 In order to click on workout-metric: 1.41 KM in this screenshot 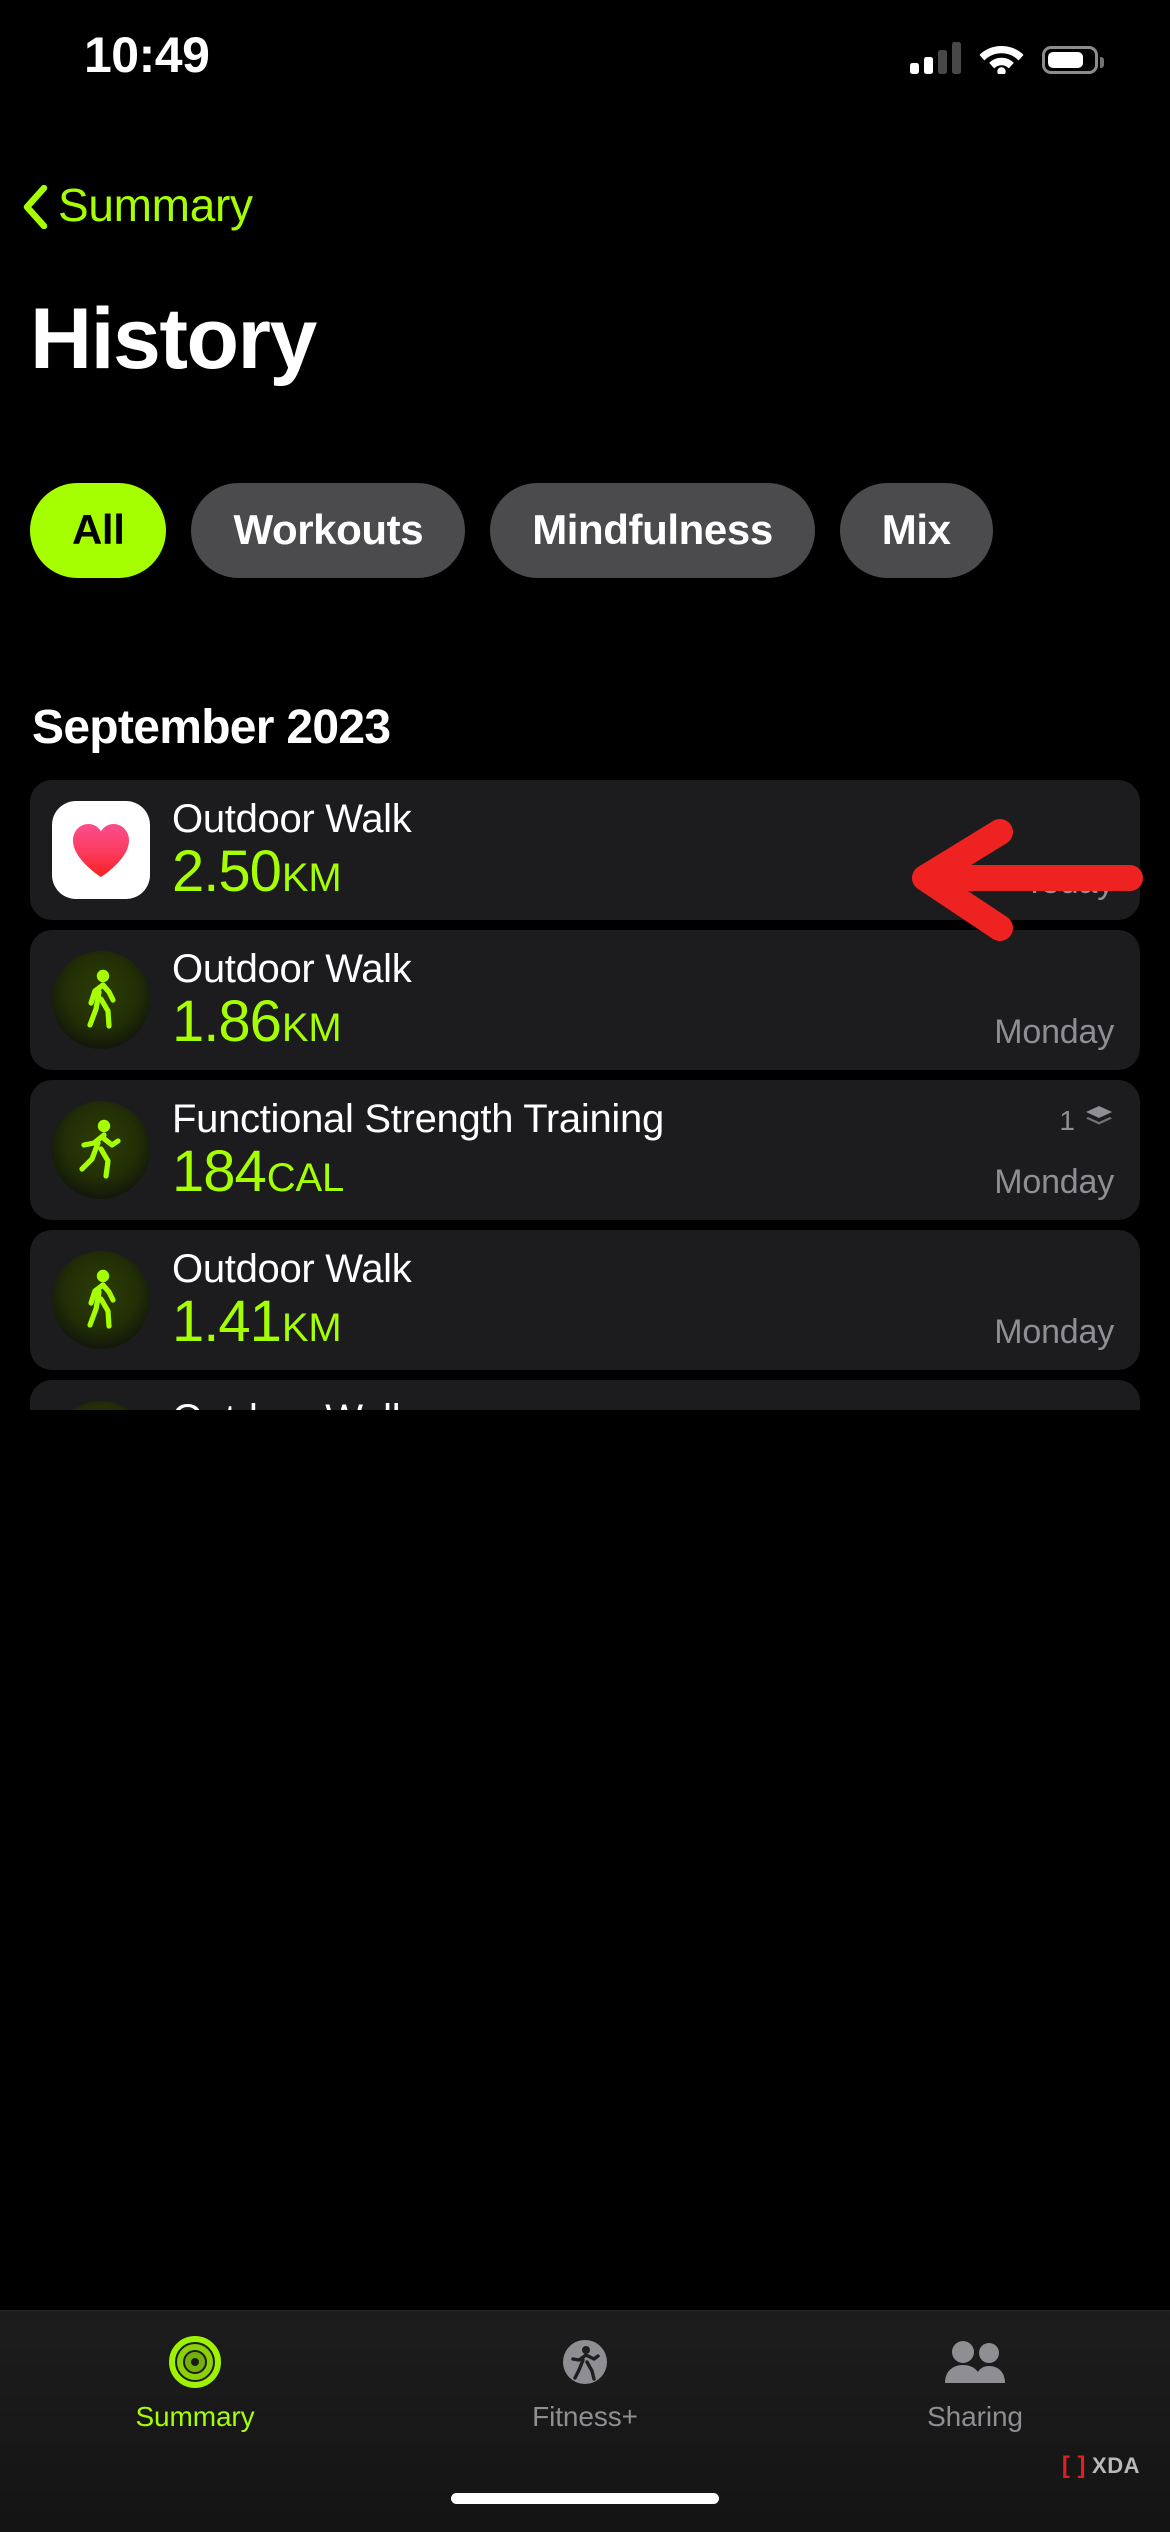, I will do `click(291, 1321)`.